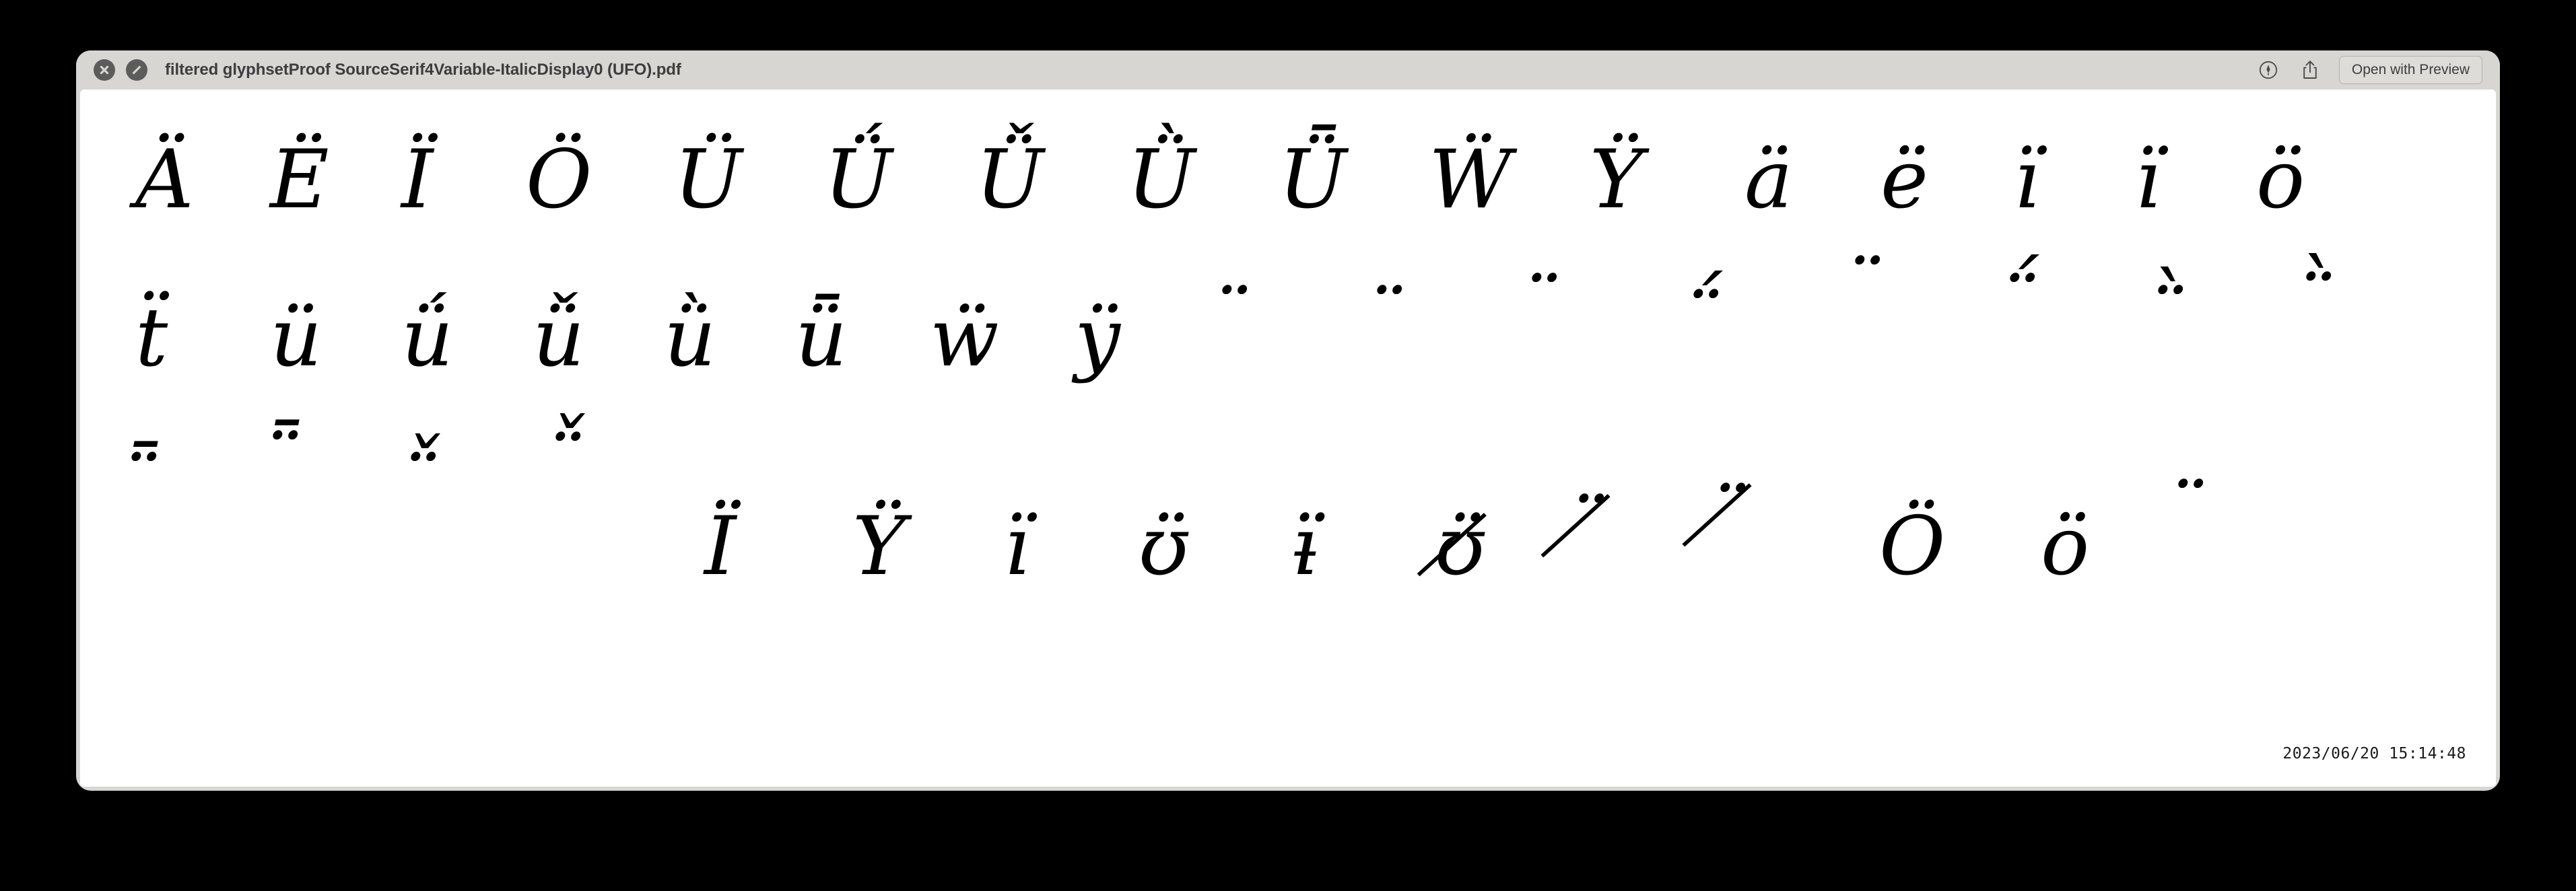  What do you see at coordinates (2065, 547) in the screenshot?
I see `glyph-o-diaeresis-alt: ö` at bounding box center [2065, 547].